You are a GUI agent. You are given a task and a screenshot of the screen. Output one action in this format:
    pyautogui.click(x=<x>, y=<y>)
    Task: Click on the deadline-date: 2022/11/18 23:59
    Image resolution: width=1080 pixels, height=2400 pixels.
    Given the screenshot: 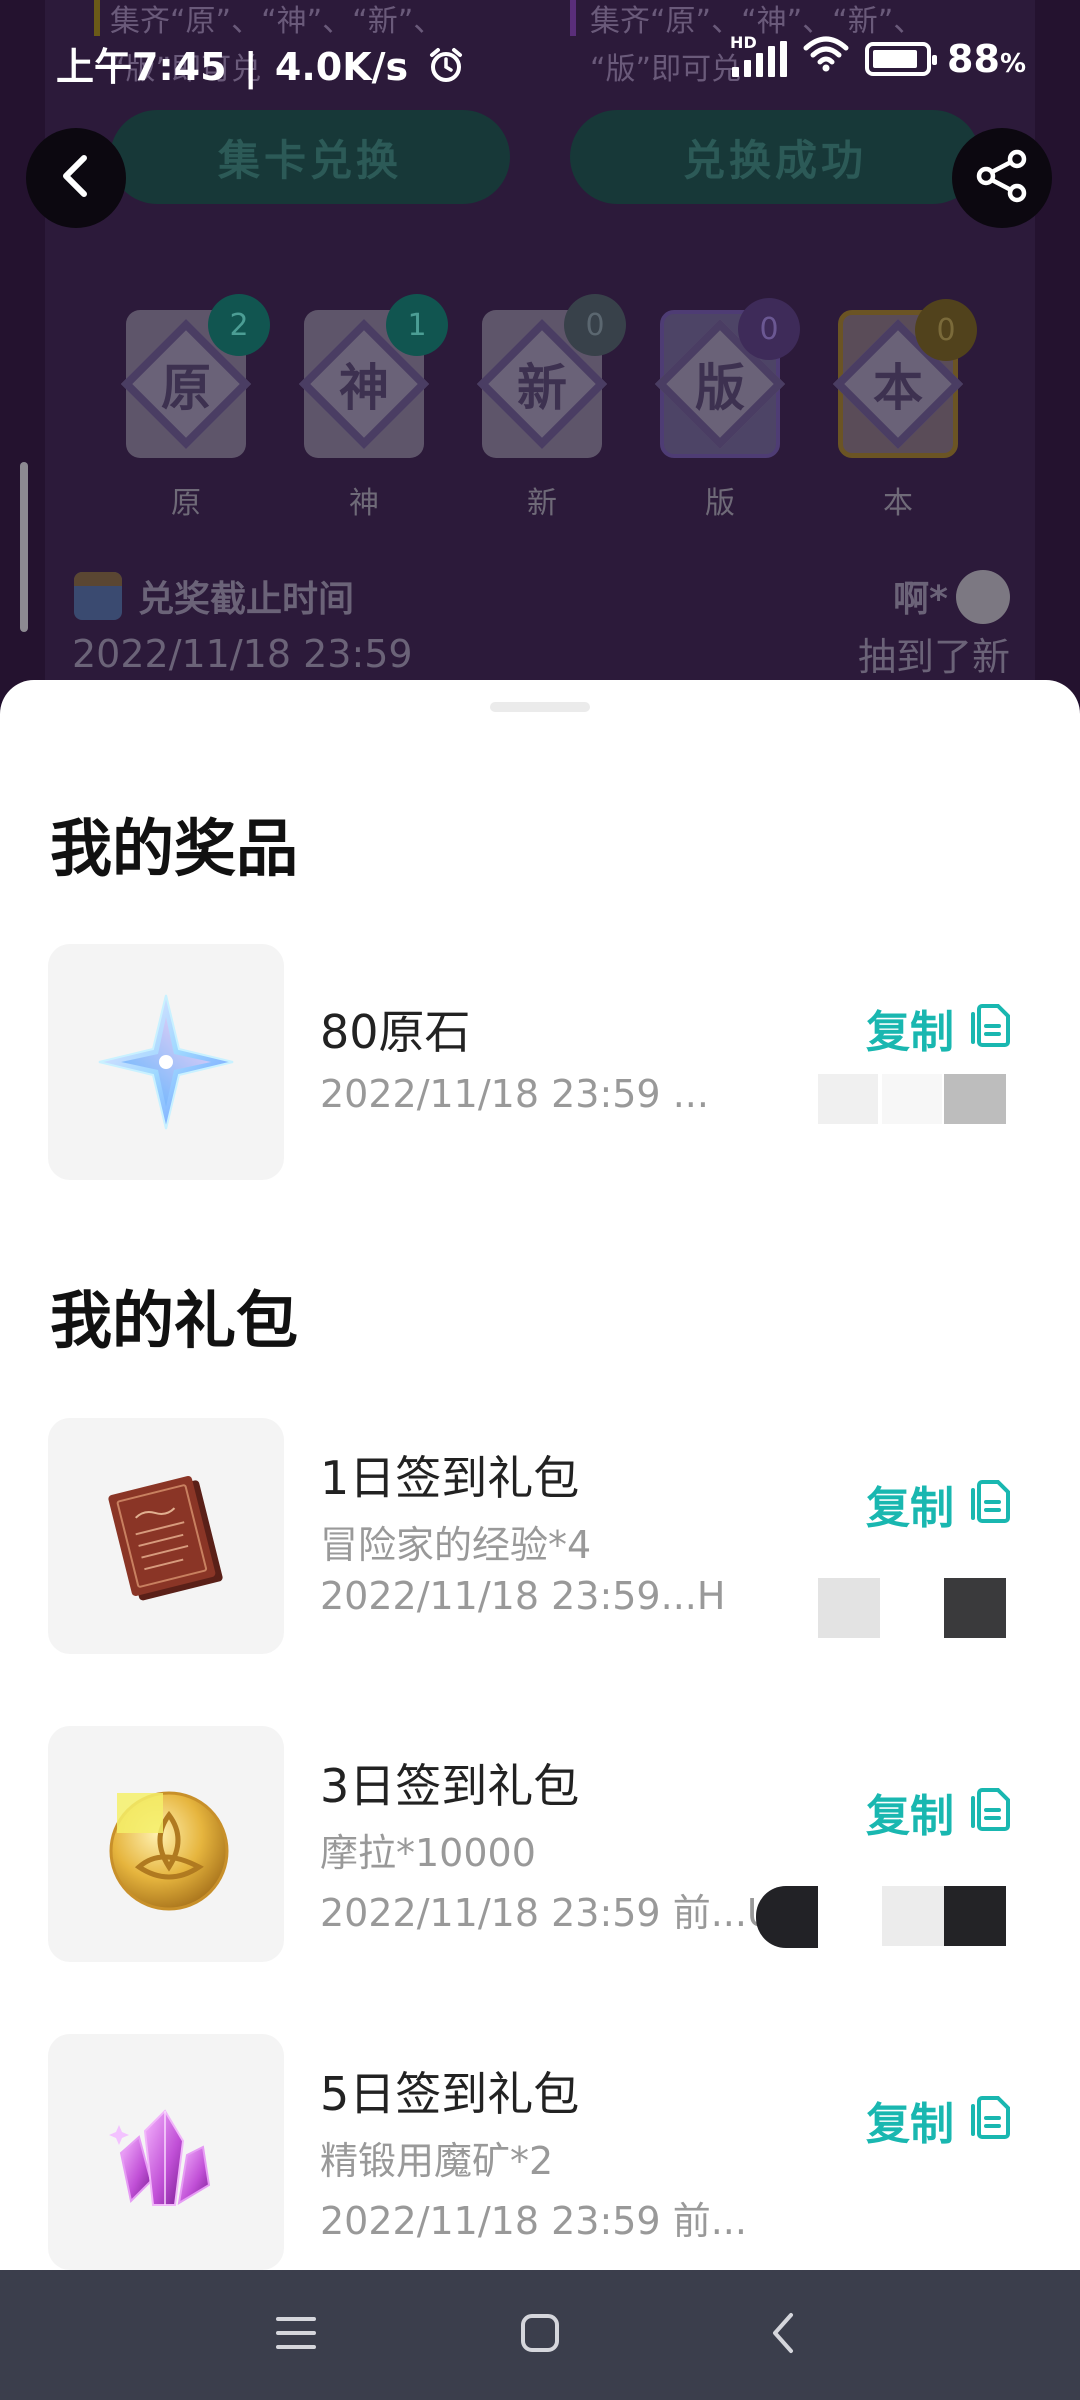 What is the action you would take?
    pyautogui.click(x=242, y=654)
    